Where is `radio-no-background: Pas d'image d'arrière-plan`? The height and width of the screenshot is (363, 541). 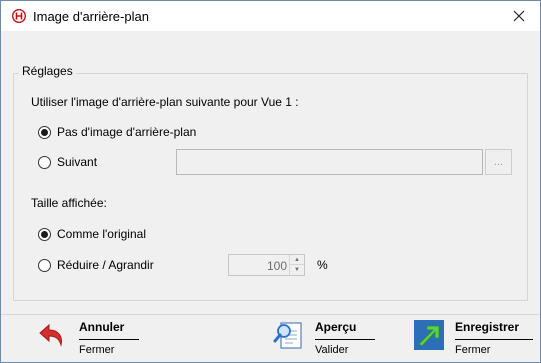 radio-no-background: Pas d'image d'arrière-plan is located at coordinates (117, 132).